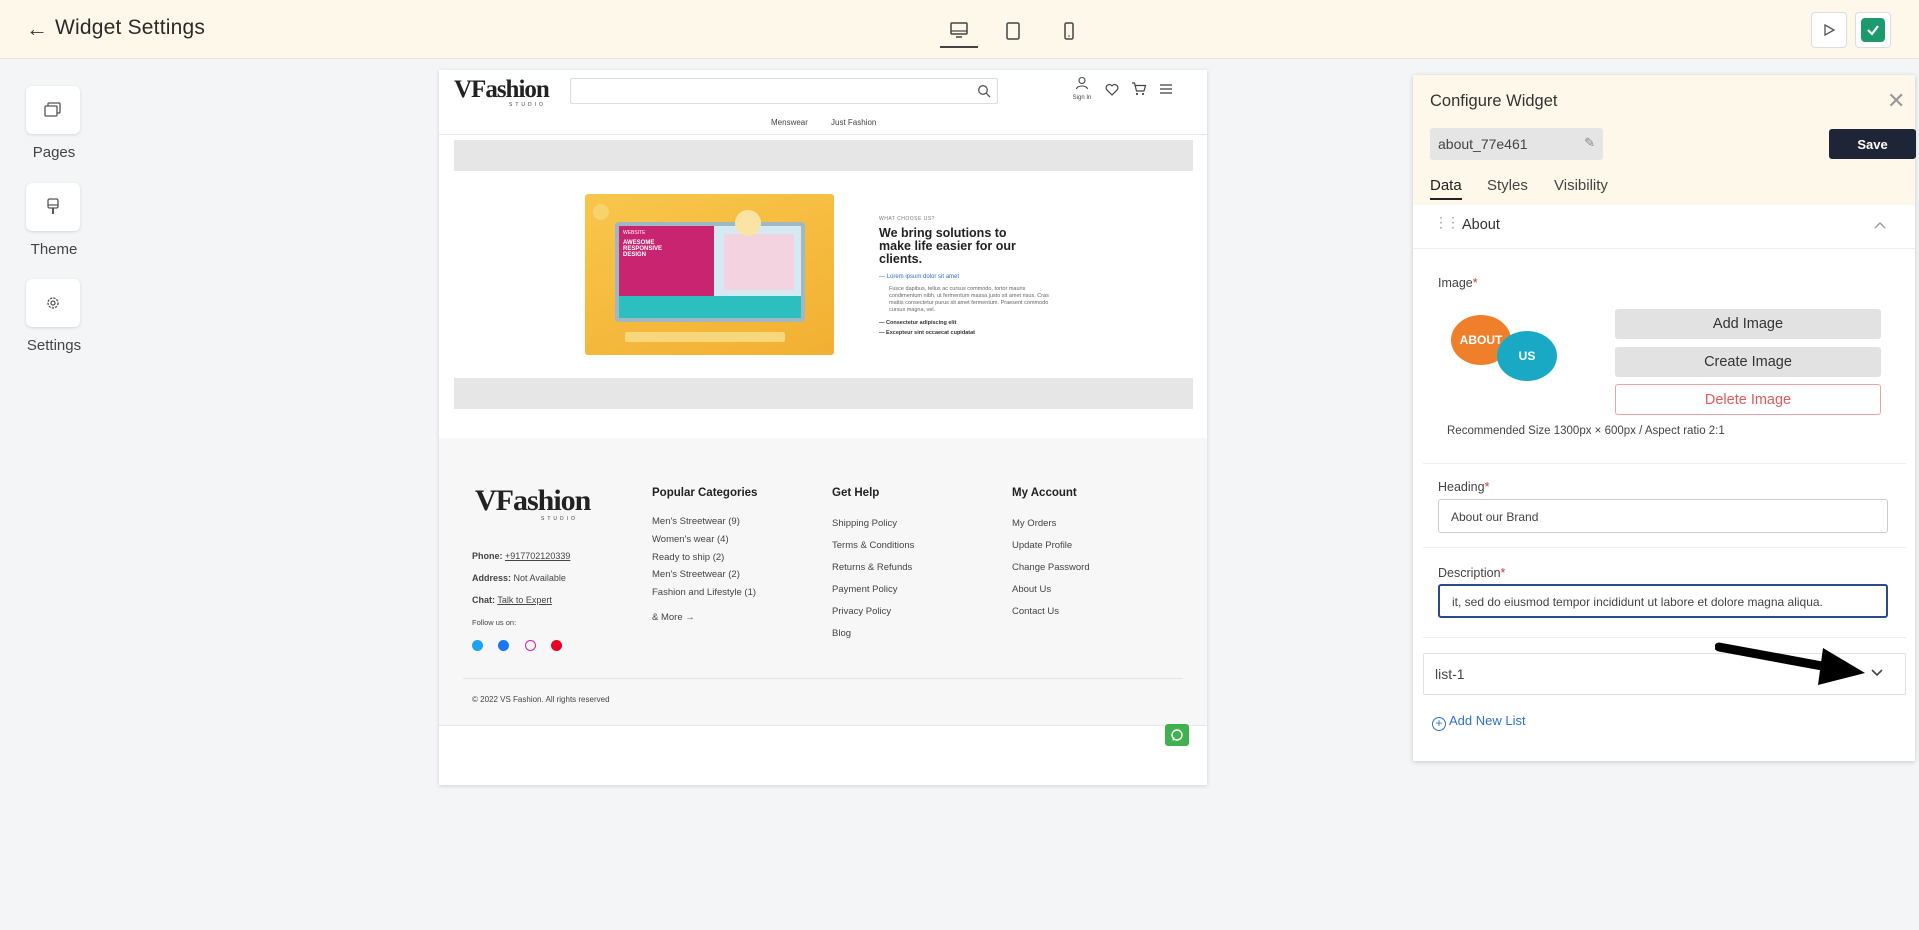  Describe the element at coordinates (1031, 589) in the screenshot. I see `footer-link: About Us` at that location.